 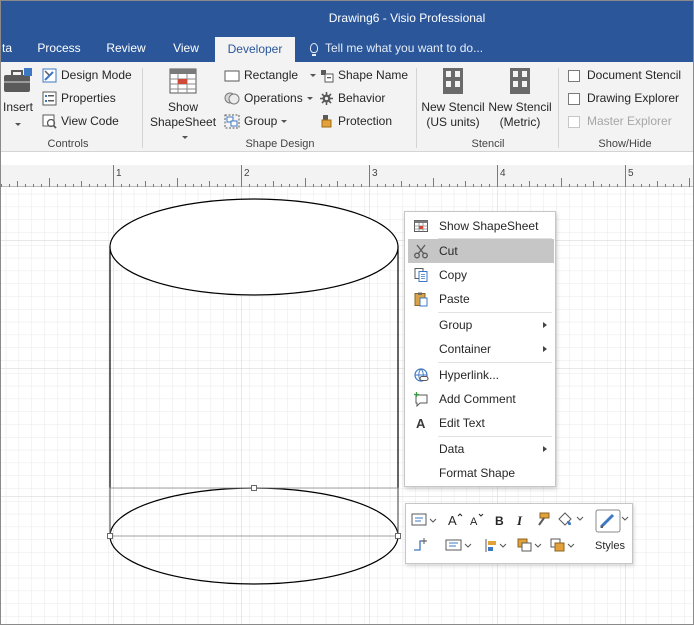 I want to click on drawing-explorer-checkbox: Drawing Explorer, so click(x=623, y=98).